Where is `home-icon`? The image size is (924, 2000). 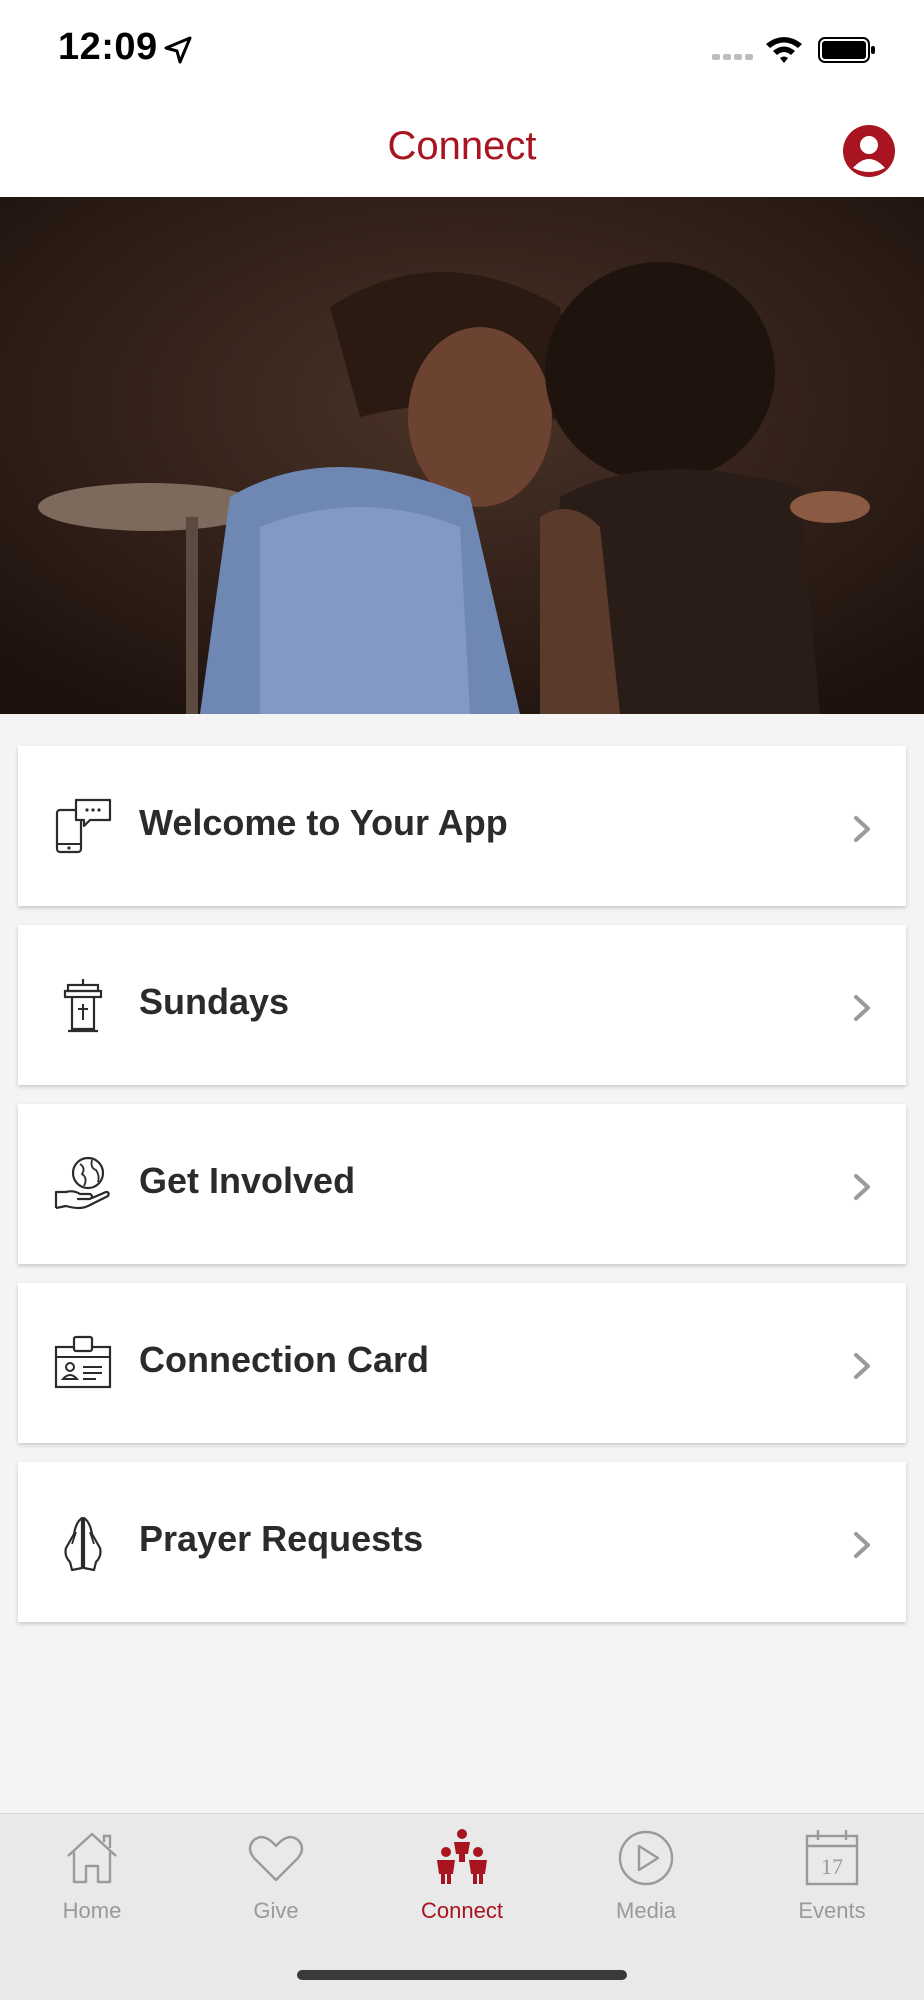 home-icon is located at coordinates (92, 1858).